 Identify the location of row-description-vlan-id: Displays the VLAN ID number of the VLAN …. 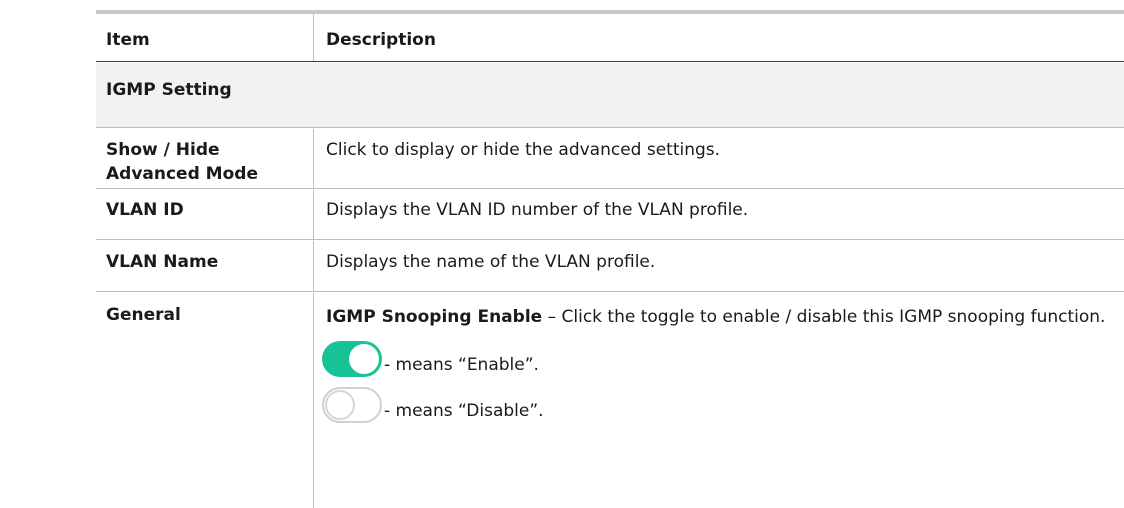
(537, 210).